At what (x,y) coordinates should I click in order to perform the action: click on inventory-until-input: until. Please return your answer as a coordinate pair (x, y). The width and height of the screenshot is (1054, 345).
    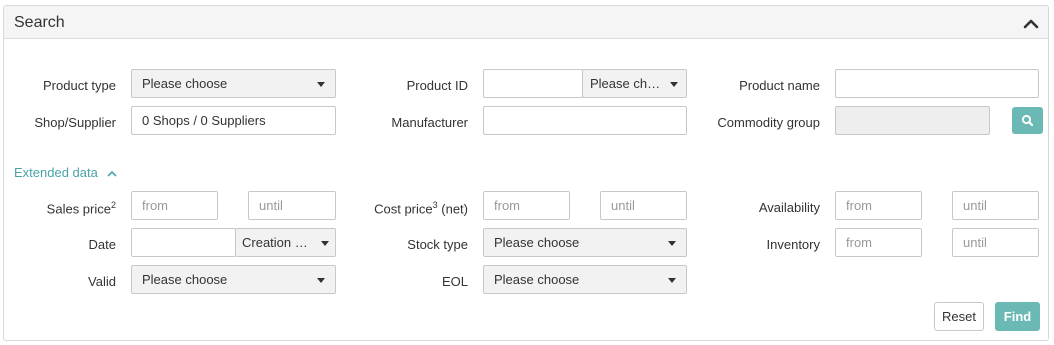
    Looking at the image, I should click on (995, 242).